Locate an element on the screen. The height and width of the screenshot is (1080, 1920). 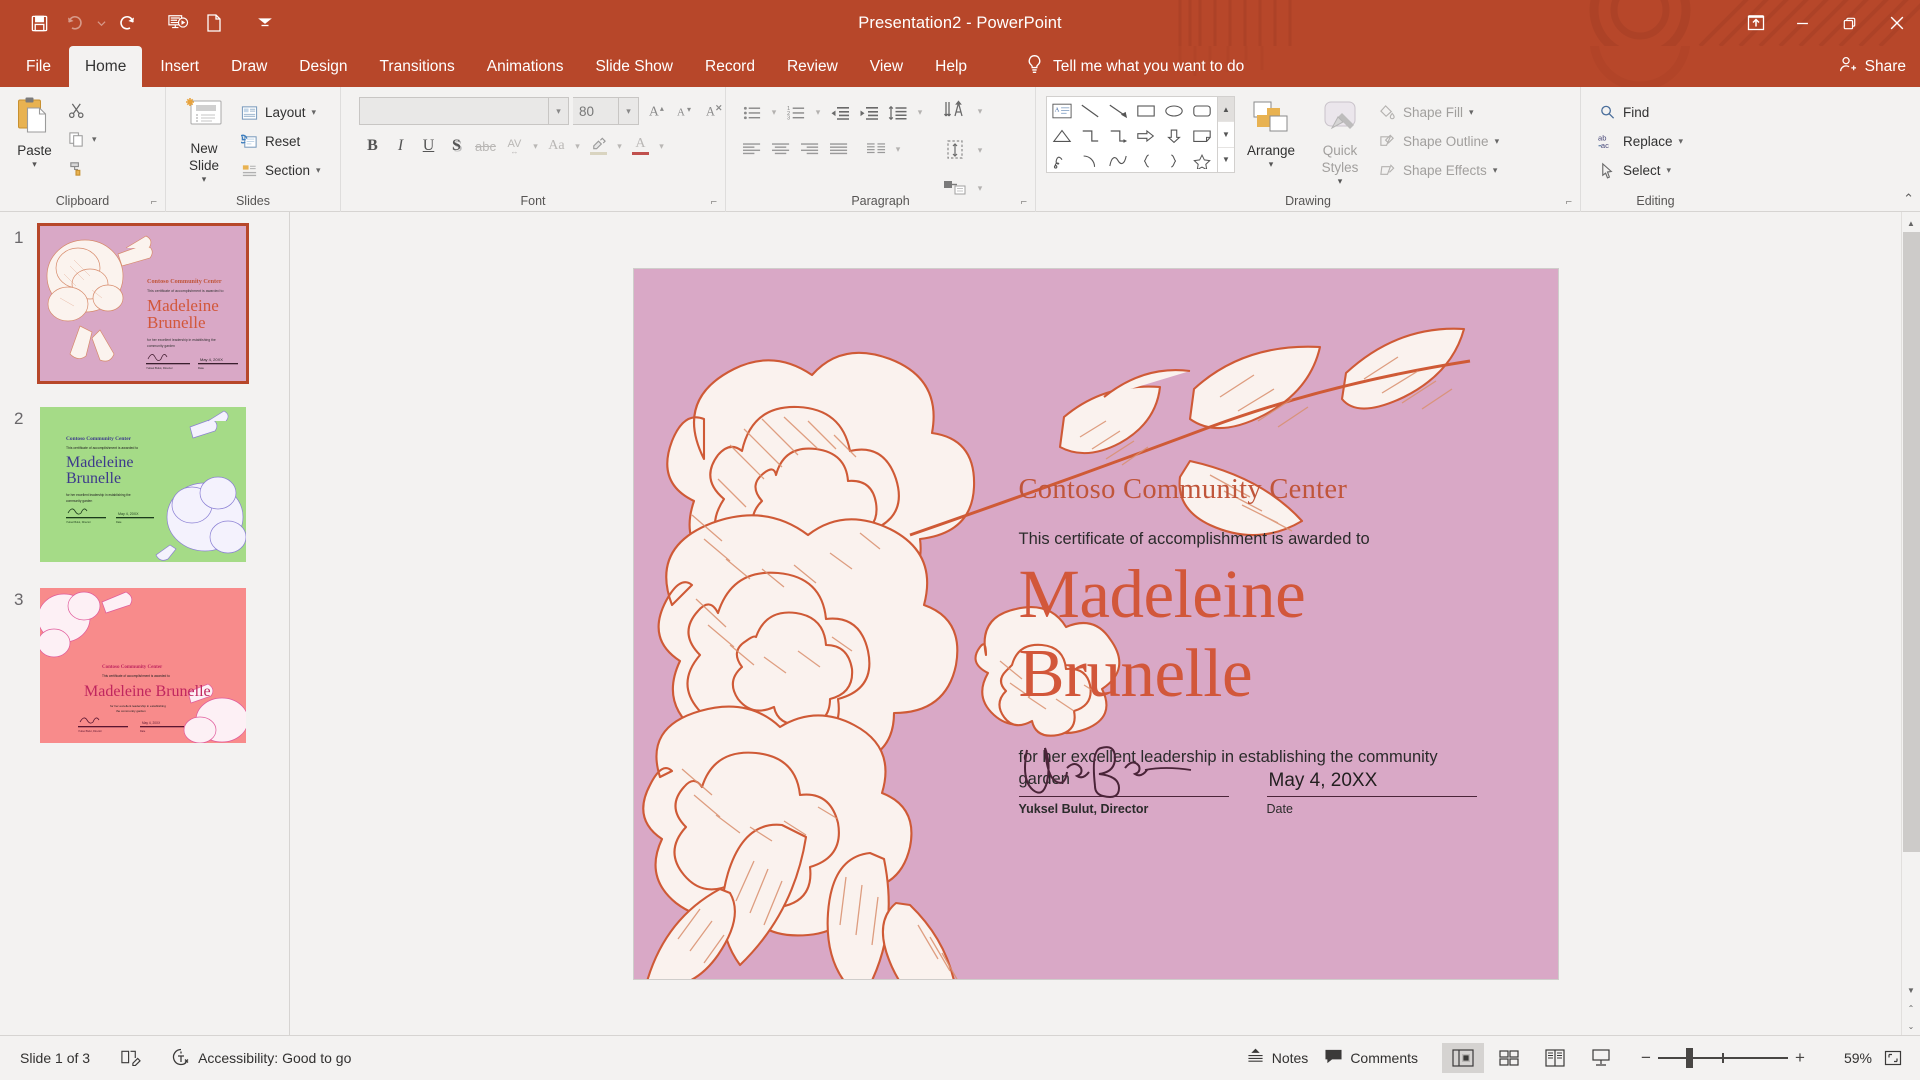
shape-right-brace-icon is located at coordinates (1174, 160).